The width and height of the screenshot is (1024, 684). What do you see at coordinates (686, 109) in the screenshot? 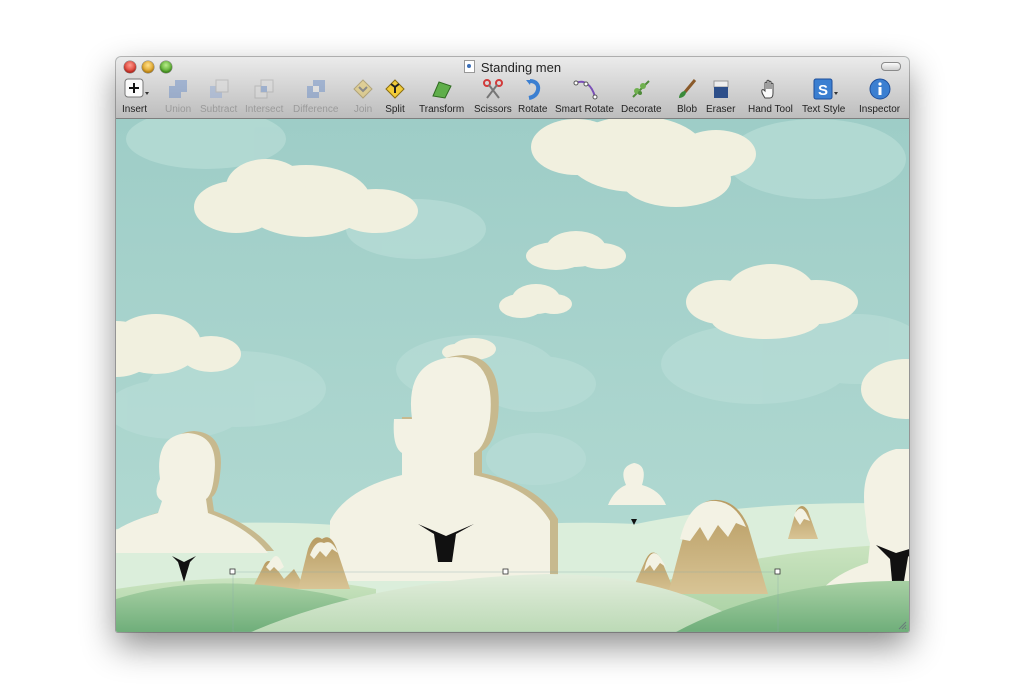
I see `toolbar-blob-label: Blob` at bounding box center [686, 109].